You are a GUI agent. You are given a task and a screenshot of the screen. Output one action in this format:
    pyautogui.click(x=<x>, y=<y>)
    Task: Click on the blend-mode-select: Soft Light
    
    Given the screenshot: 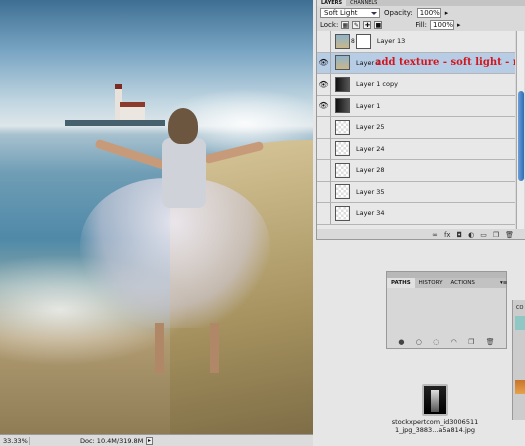 What is the action you would take?
    pyautogui.click(x=350, y=12)
    